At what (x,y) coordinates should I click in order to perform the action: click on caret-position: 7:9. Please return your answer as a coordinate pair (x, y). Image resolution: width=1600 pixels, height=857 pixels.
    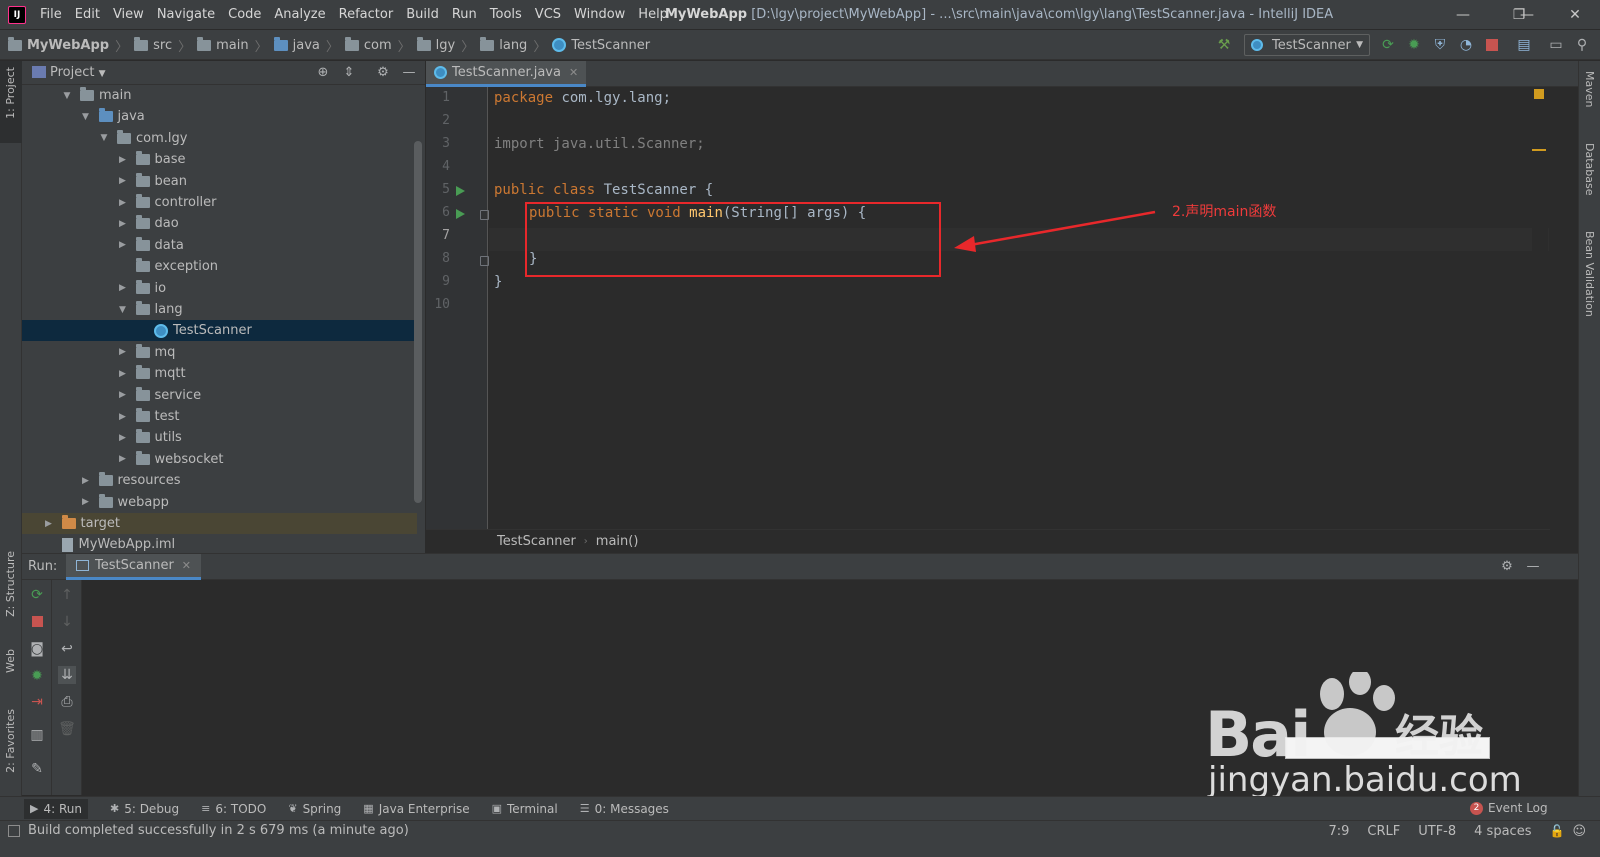
    Looking at the image, I should click on (1338, 831).